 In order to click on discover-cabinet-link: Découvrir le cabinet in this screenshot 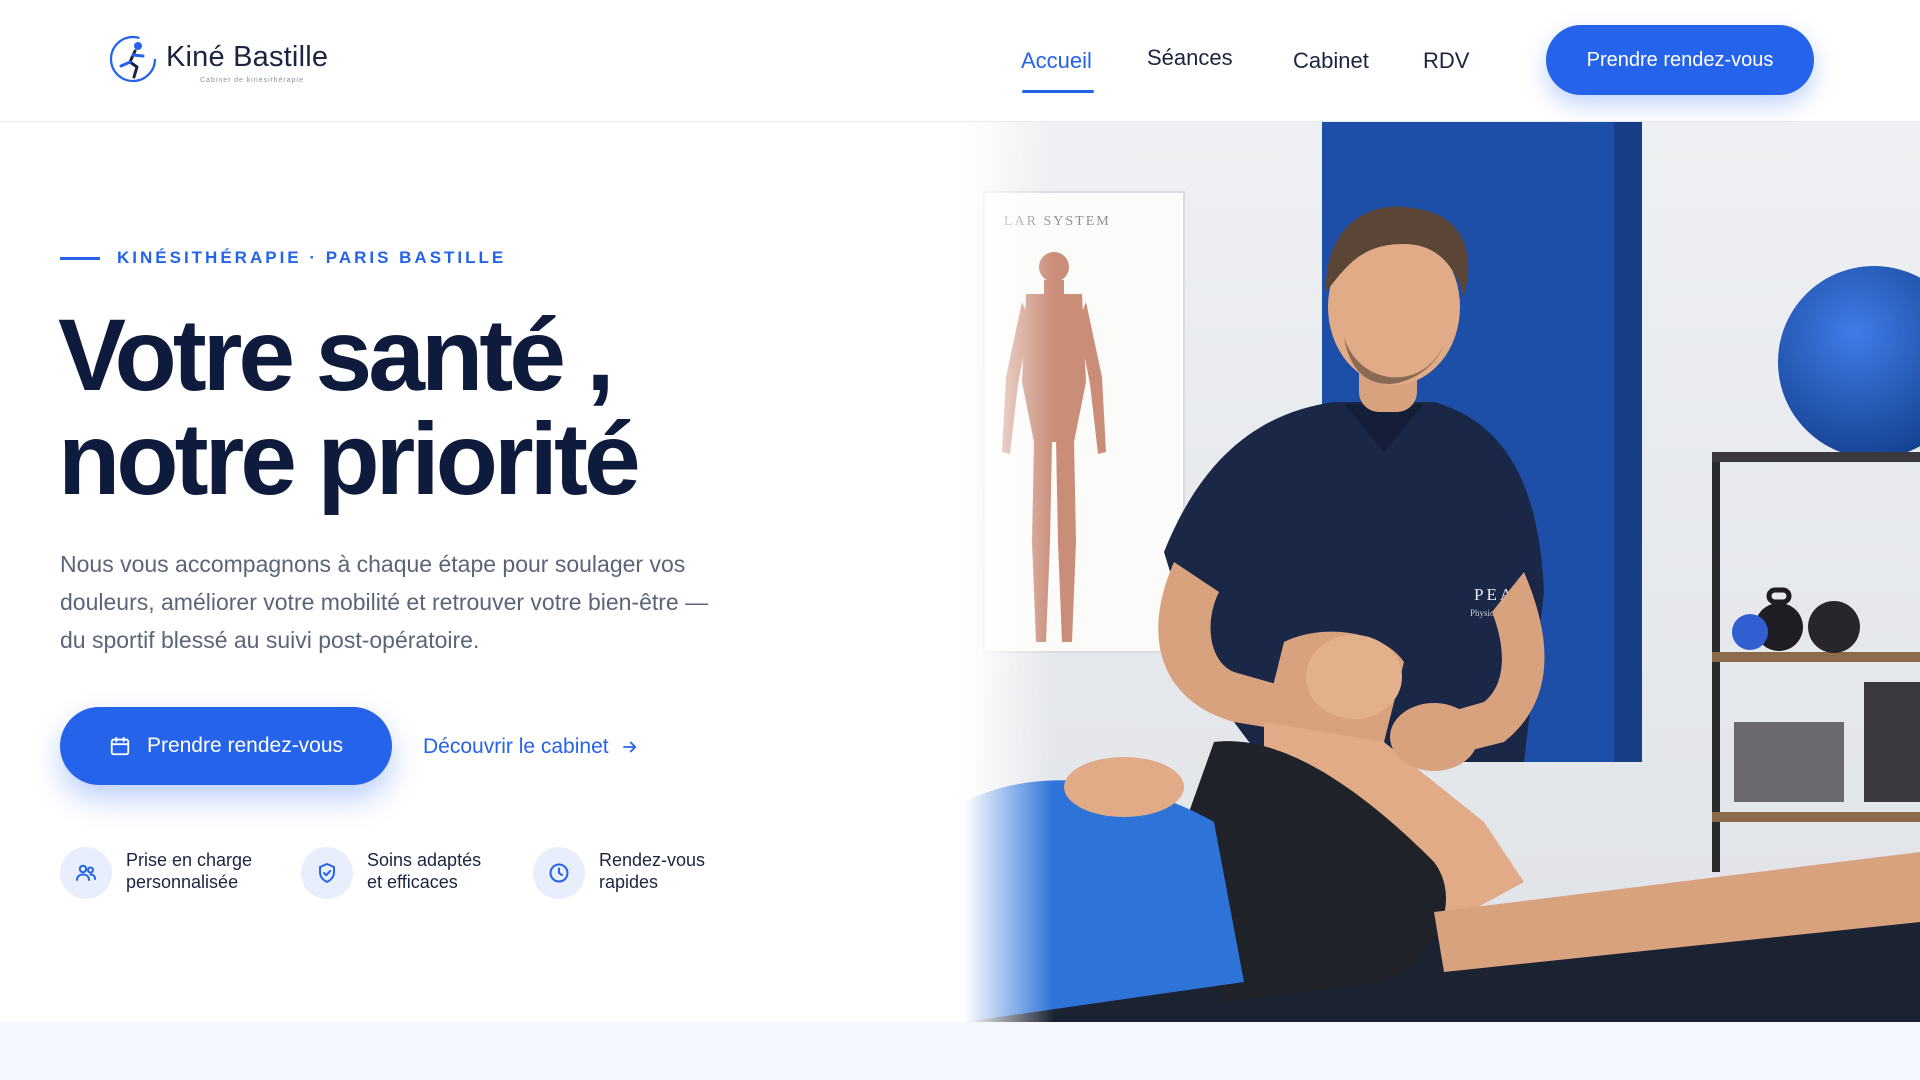, I will do `click(531, 747)`.